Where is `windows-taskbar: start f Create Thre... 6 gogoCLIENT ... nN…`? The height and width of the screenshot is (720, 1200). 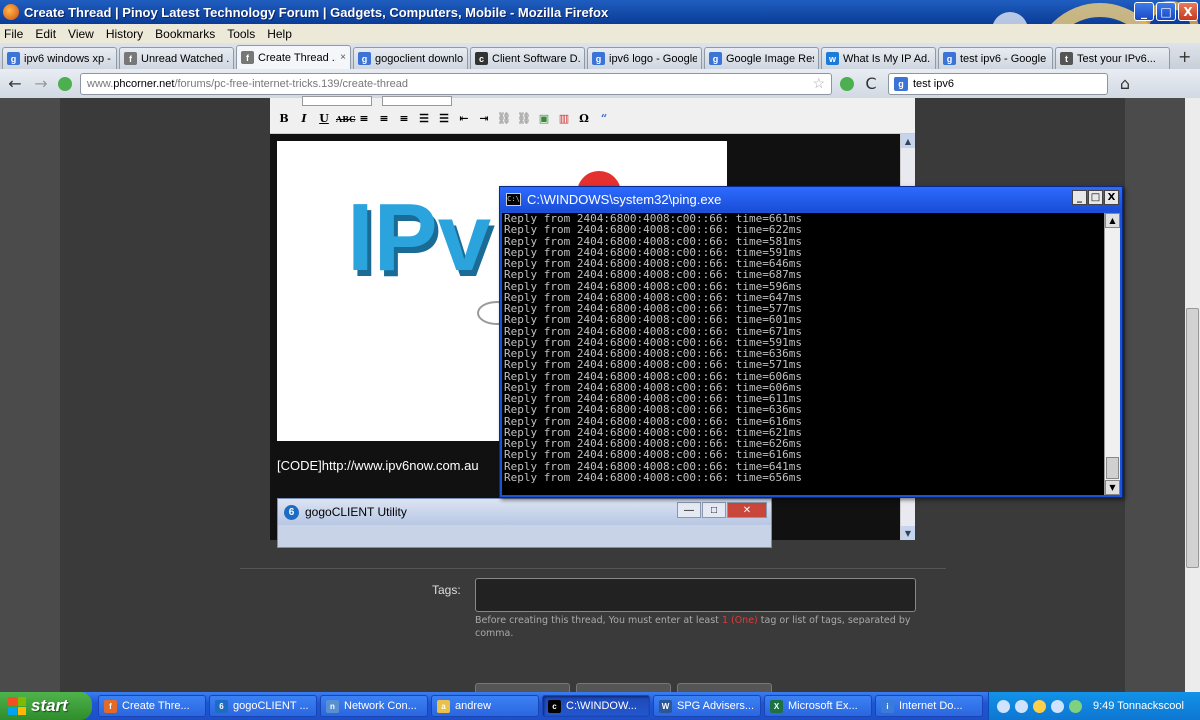
windows-taskbar: start f Create Thre... 6 gogoCLIENT ... nN… is located at coordinates (600, 706).